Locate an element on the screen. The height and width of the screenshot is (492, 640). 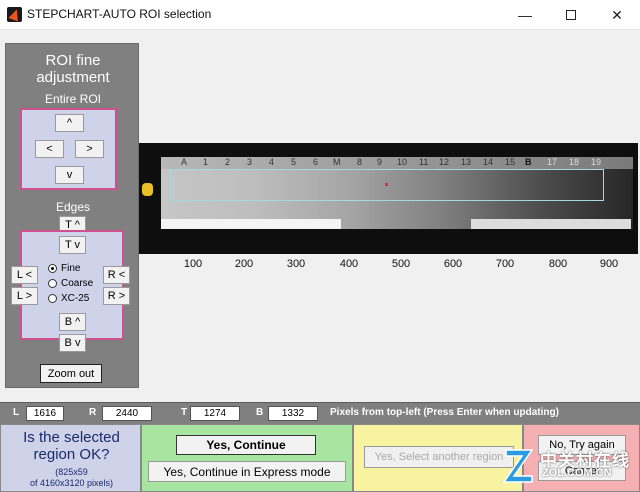
panel-title-line1: ROI fine is located at coordinates (73, 60).